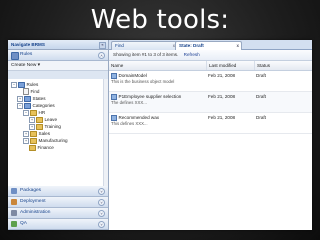 This screenshot has width=320, height=240. What do you see at coordinates (14, 213) in the screenshot?
I see `administration-icon` at bounding box center [14, 213].